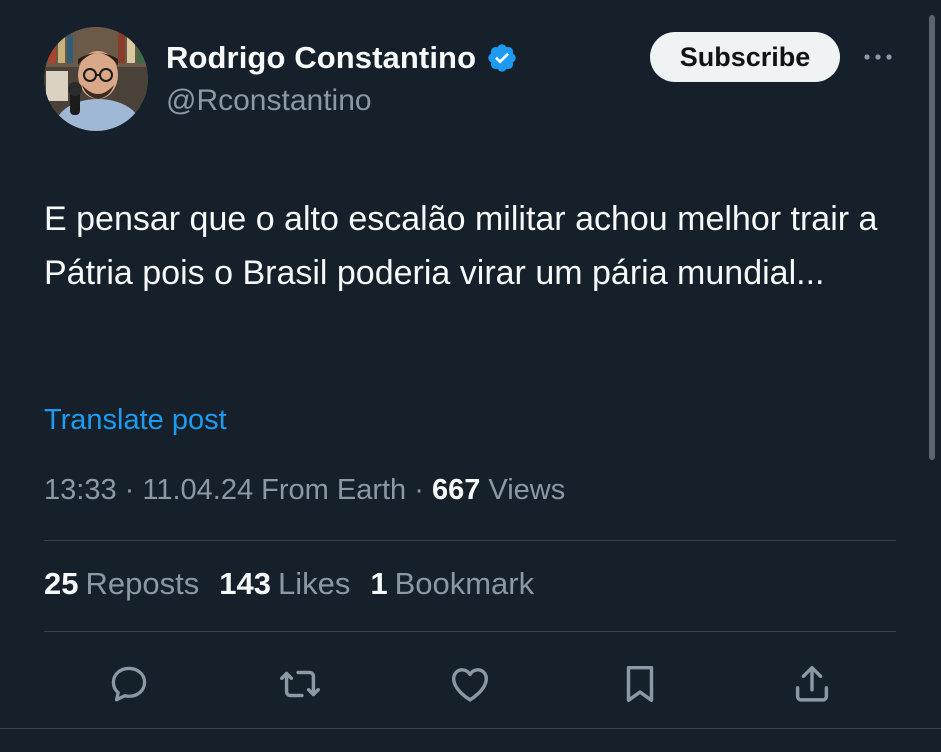 The image size is (941, 752). I want to click on share-button, so click(812, 684).